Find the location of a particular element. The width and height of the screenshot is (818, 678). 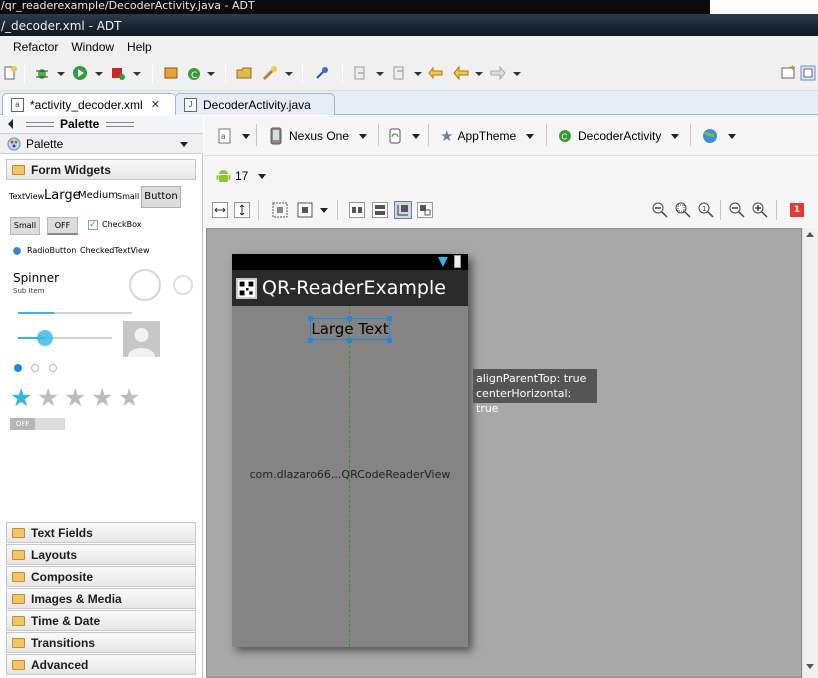

run-icon is located at coordinates (80, 73).